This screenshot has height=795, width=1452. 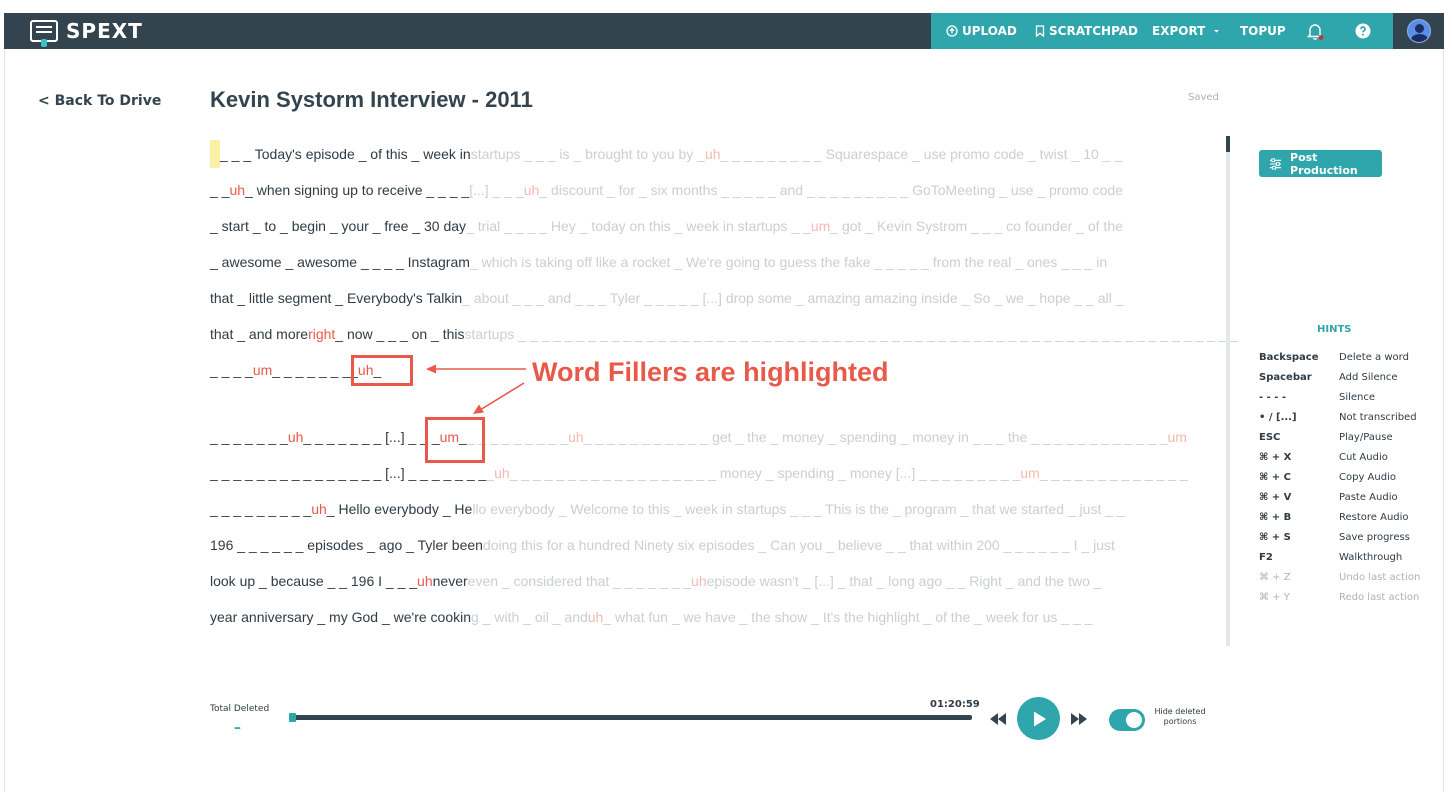 What do you see at coordinates (219, 190) in the screenshot?
I see `line-text: _ _` at bounding box center [219, 190].